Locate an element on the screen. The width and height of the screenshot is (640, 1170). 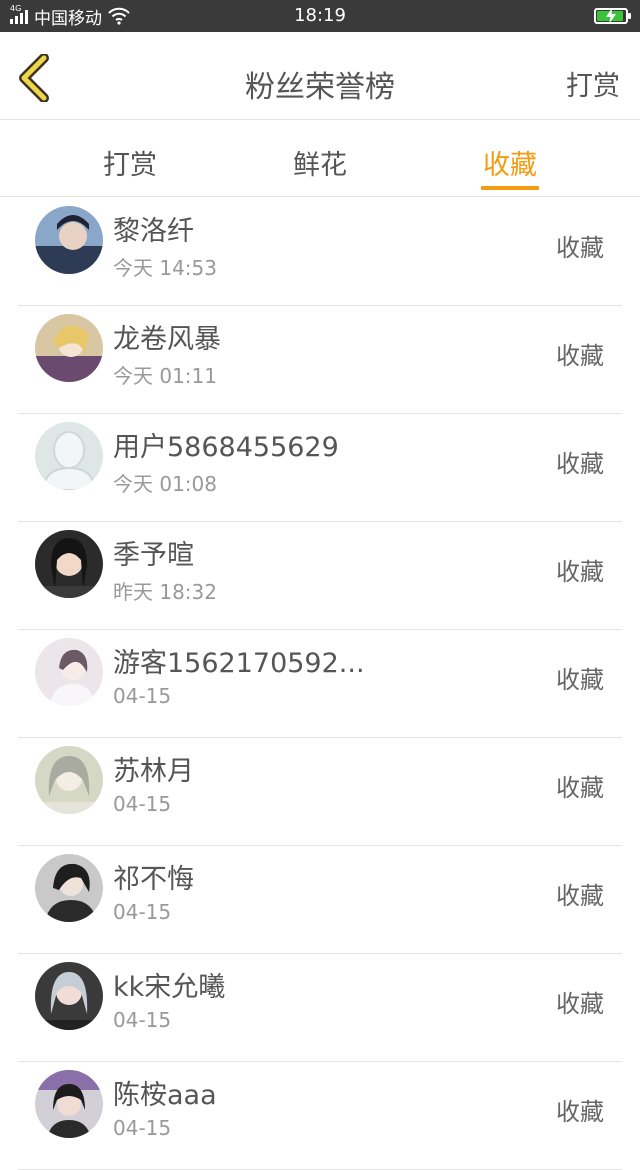
favorite-time: 昨天 18:32 is located at coordinates (165, 592).